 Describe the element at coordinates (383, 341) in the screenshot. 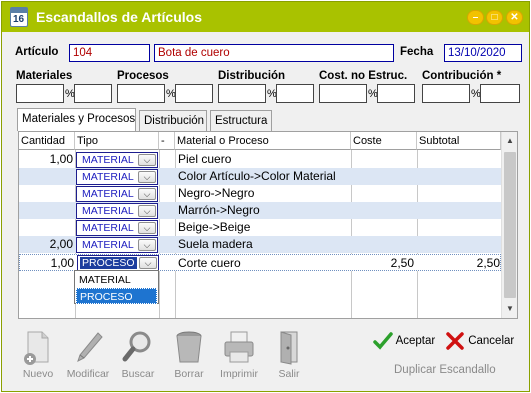

I see `check-icon` at that location.